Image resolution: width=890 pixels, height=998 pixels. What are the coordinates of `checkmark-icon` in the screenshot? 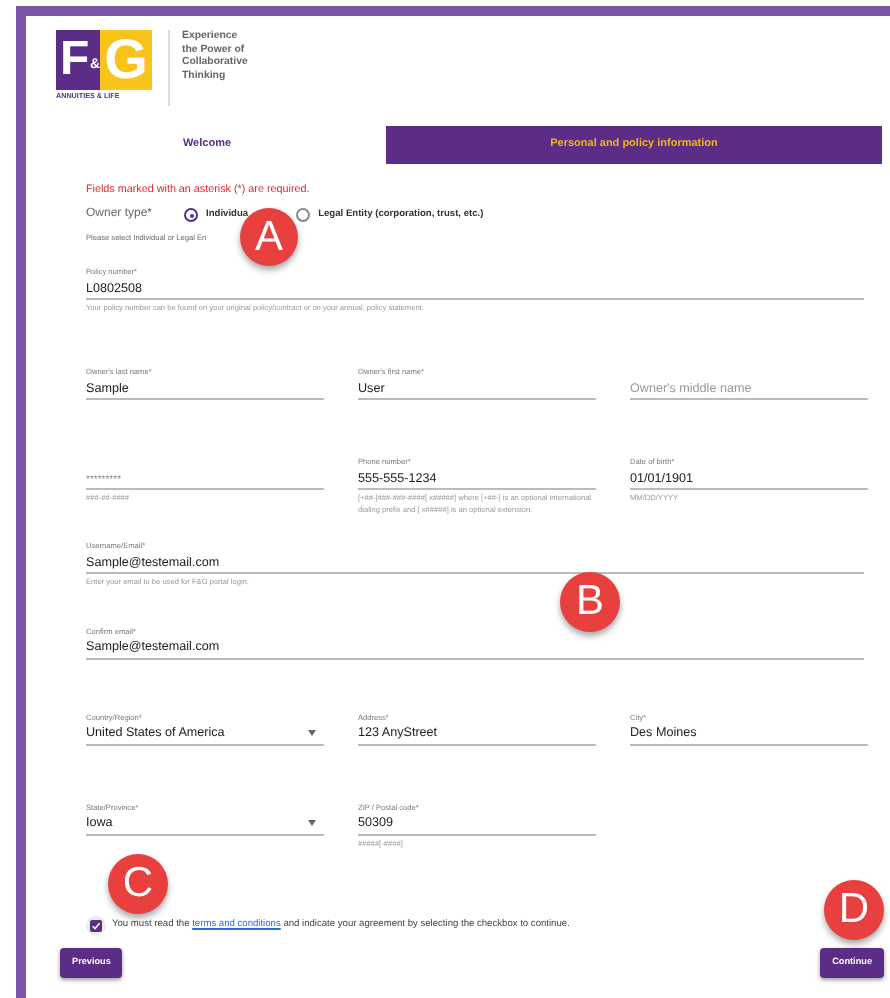 It's located at (96, 926).